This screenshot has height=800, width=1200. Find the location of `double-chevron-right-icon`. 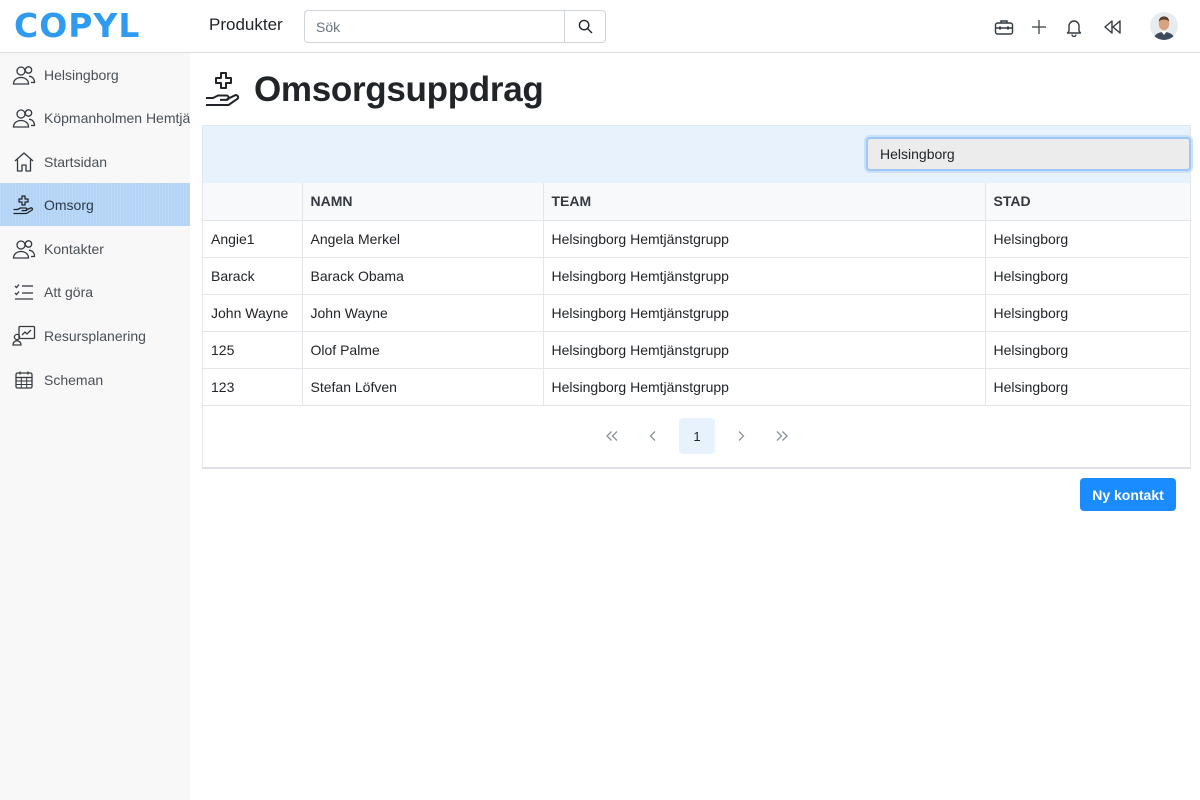

double-chevron-right-icon is located at coordinates (782, 436).